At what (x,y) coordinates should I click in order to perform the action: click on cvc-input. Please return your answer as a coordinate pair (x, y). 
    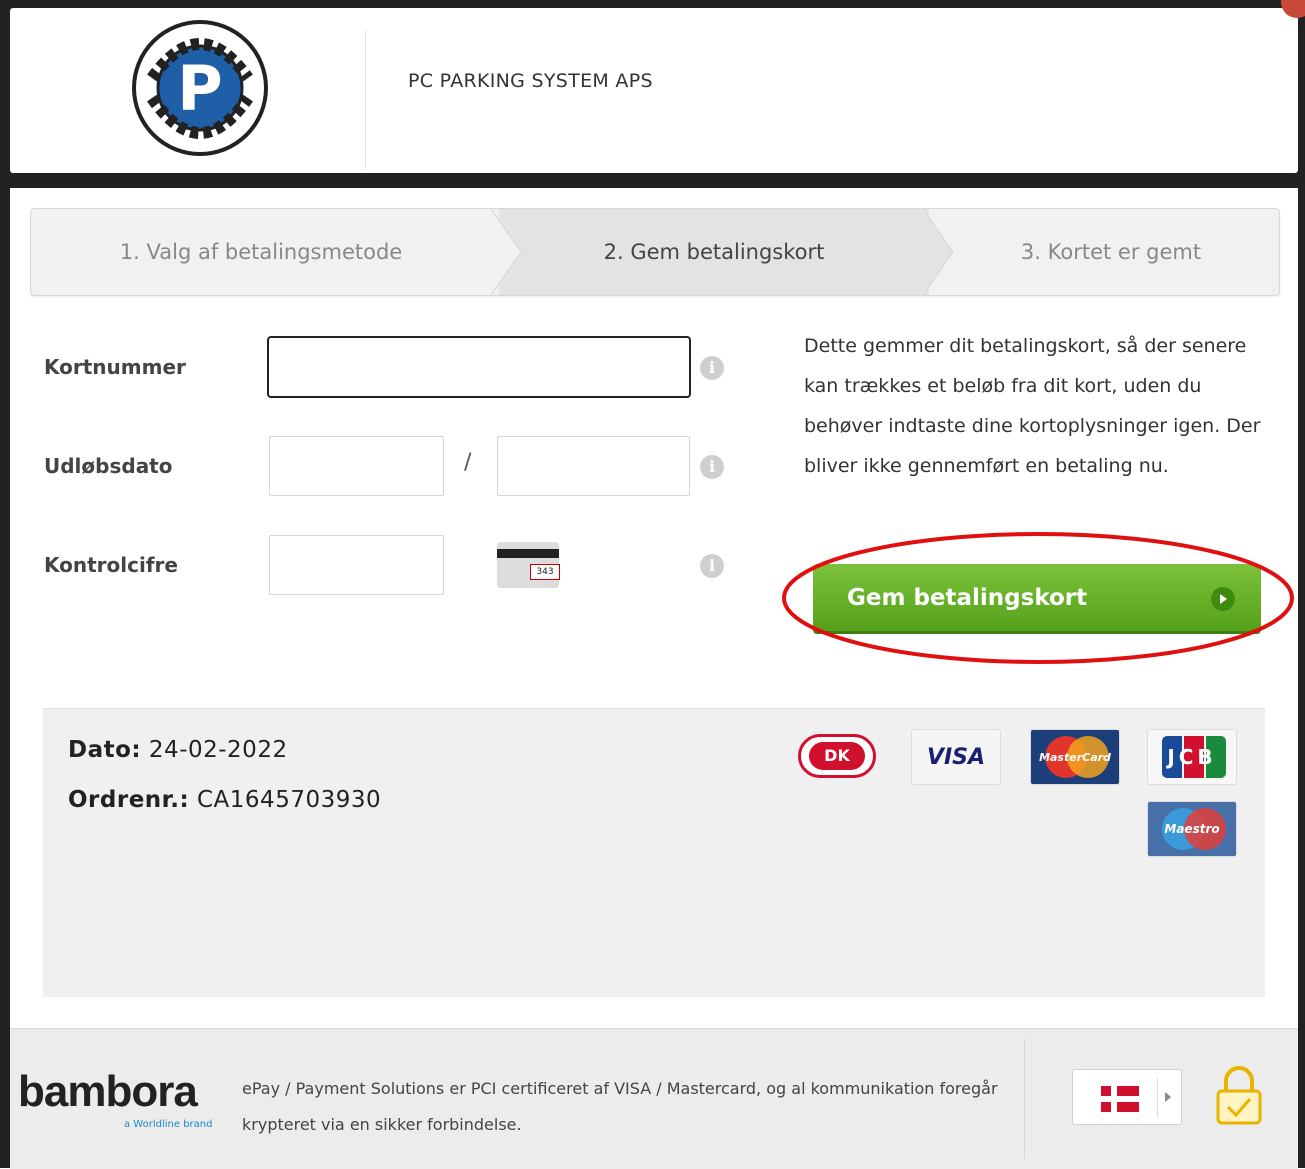
    Looking at the image, I should click on (356, 565).